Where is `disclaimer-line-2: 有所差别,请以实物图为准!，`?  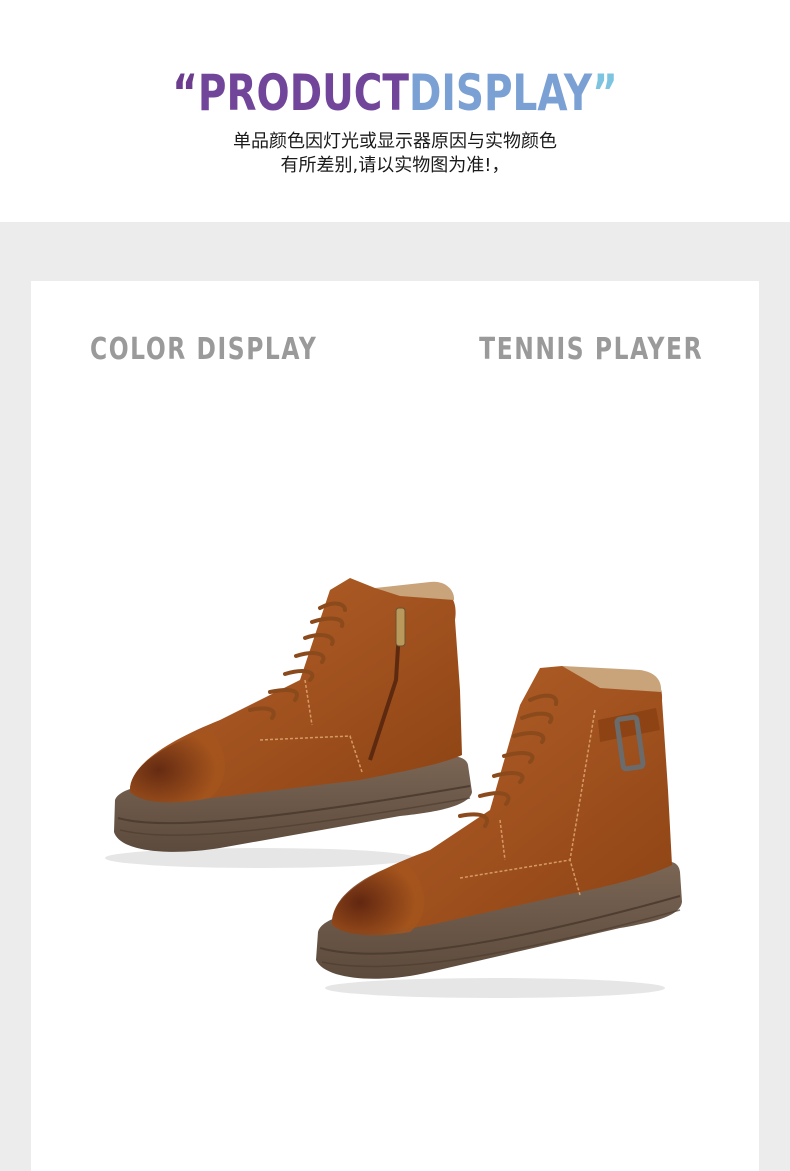
disclaimer-line-2: 有所差别,请以实物图为准!， is located at coordinates (395, 165).